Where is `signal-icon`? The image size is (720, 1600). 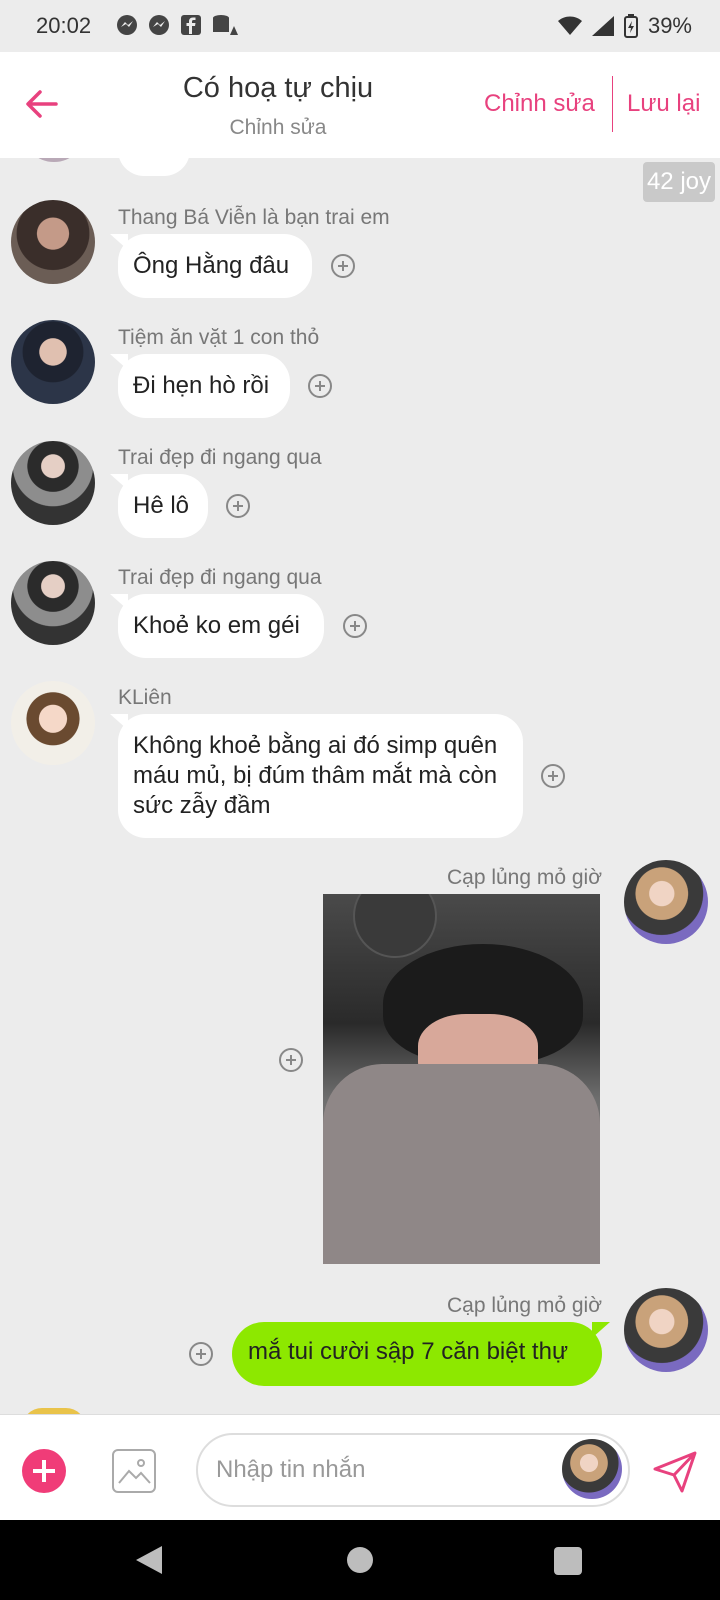
signal-icon is located at coordinates (602, 26).